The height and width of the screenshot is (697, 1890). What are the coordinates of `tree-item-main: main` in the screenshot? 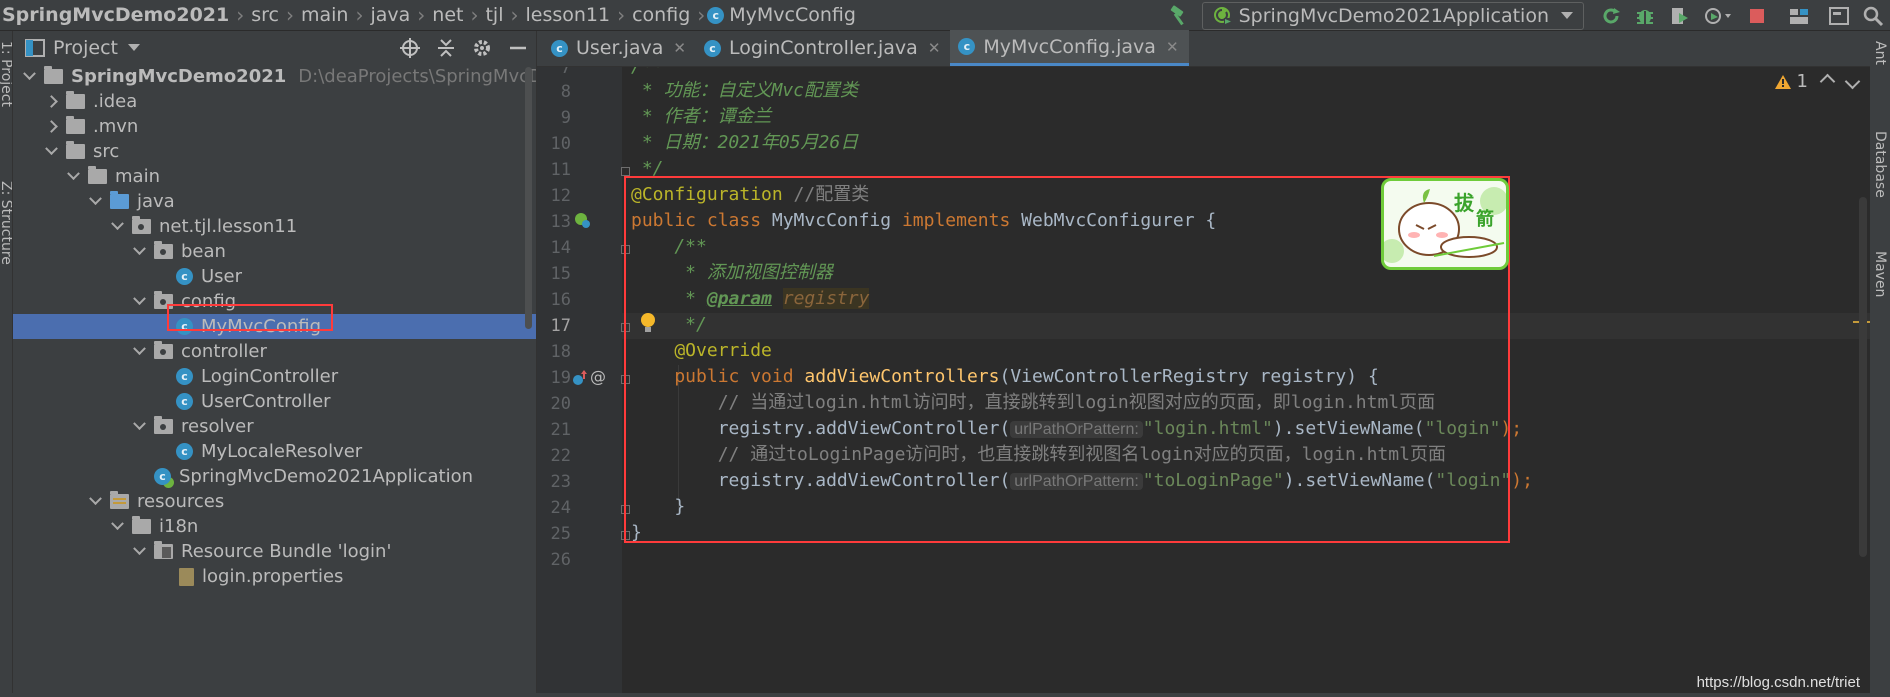 It's located at (274, 176).